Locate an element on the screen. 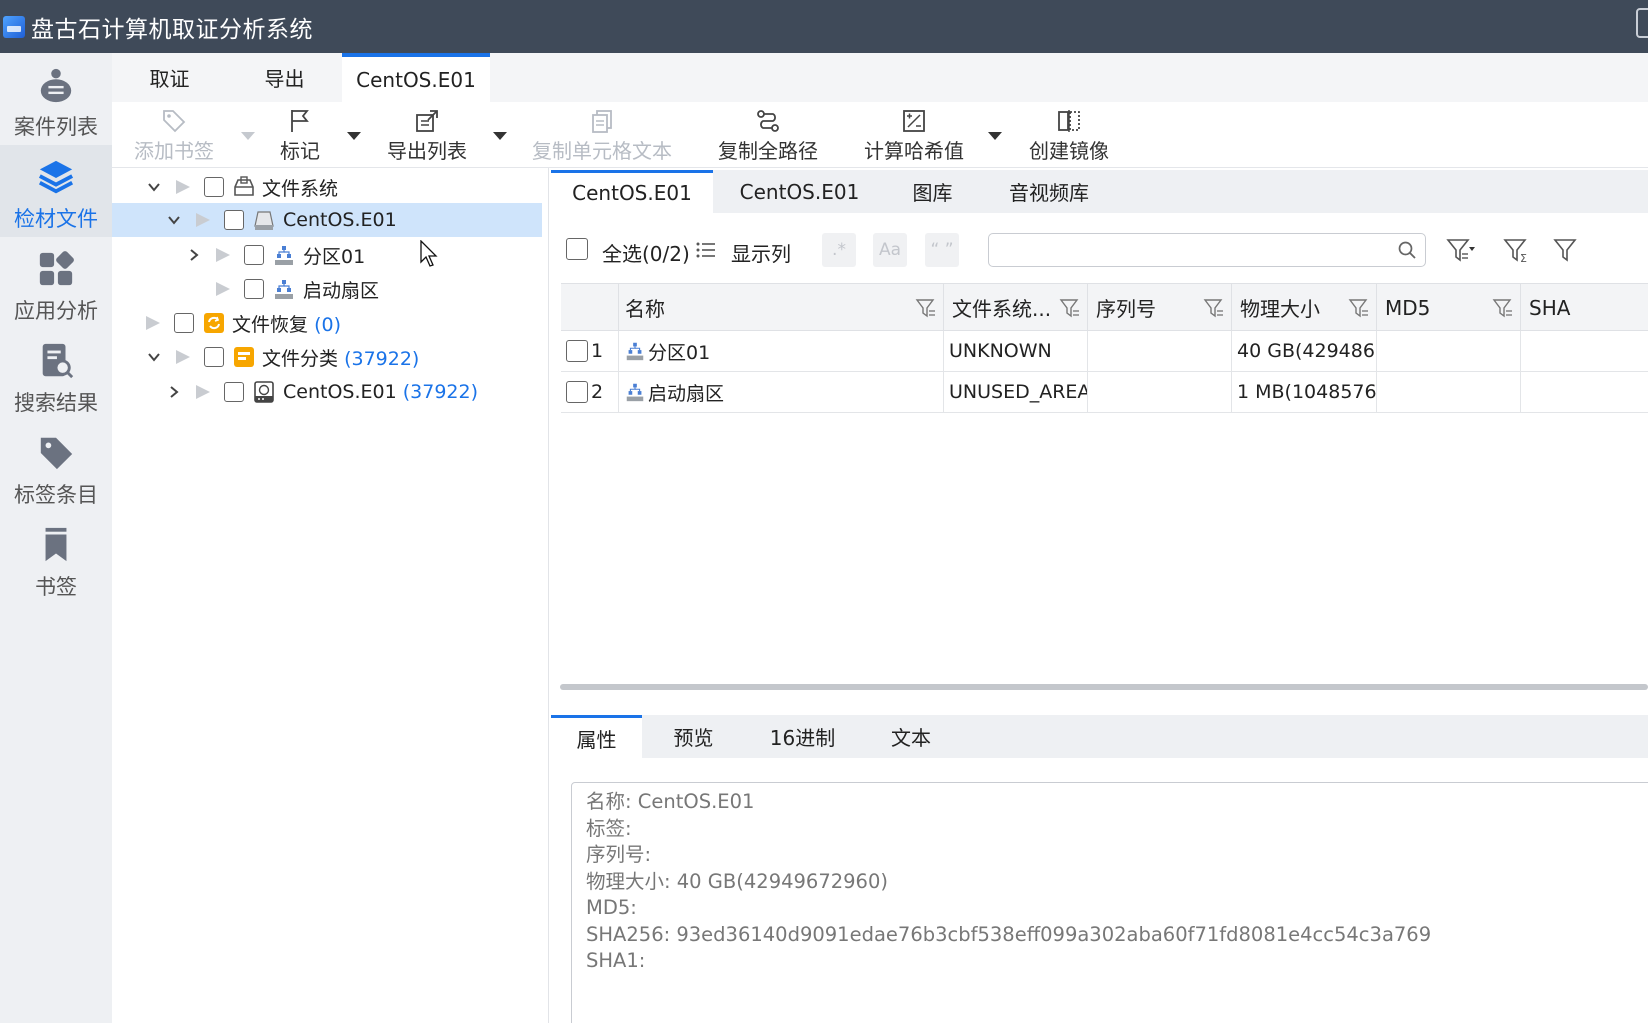 This screenshot has height=1023, width=1648. tree-node-centos-e01: CentOS.E01 is located at coordinates (327, 220).